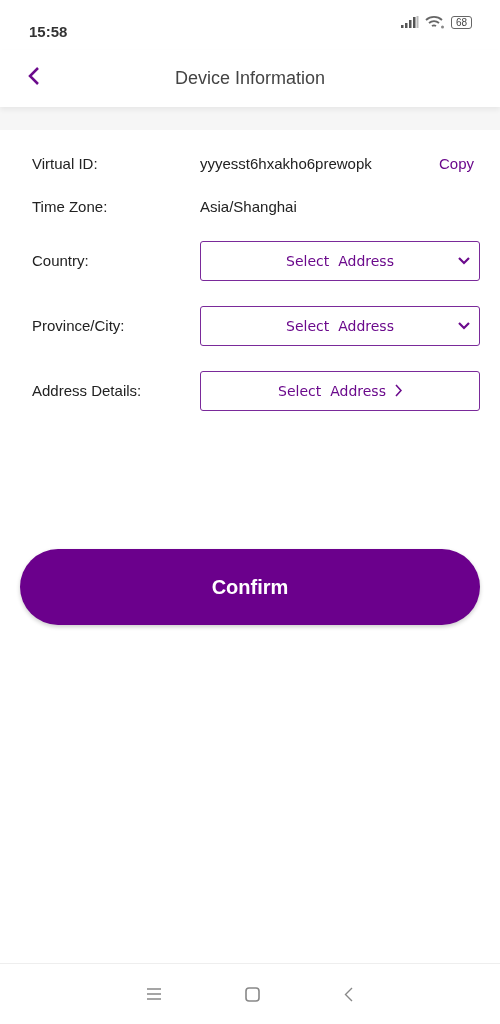  I want to click on field-label: Country:, so click(61, 260).